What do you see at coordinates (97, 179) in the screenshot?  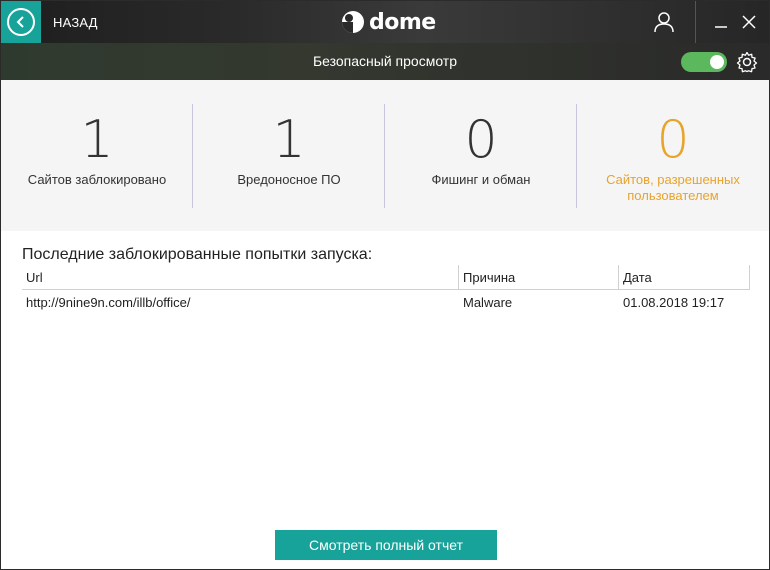 I see `stat-label: Сайтов заблокировано` at bounding box center [97, 179].